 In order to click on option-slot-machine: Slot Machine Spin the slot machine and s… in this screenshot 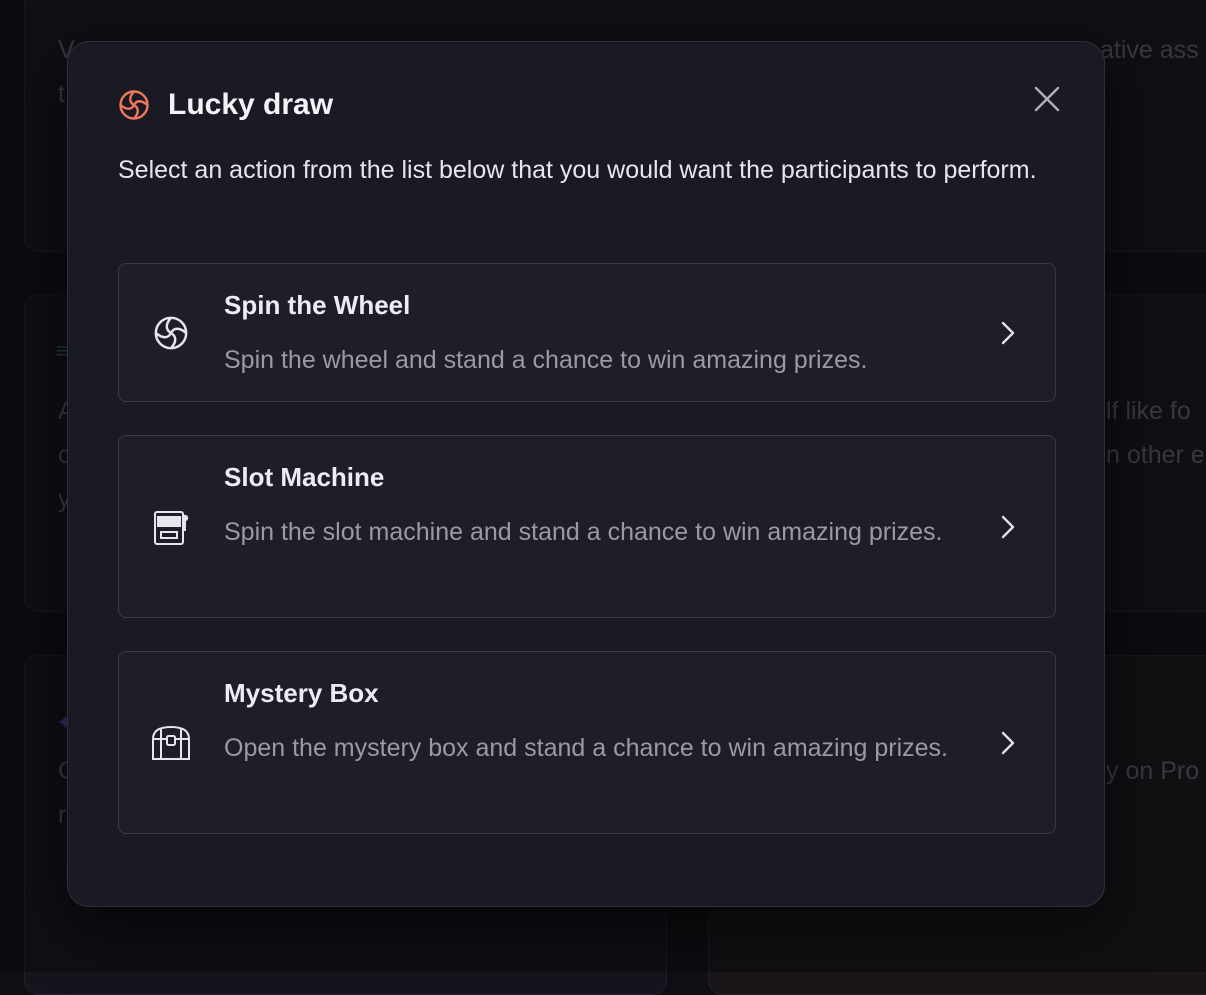, I will do `click(587, 526)`.